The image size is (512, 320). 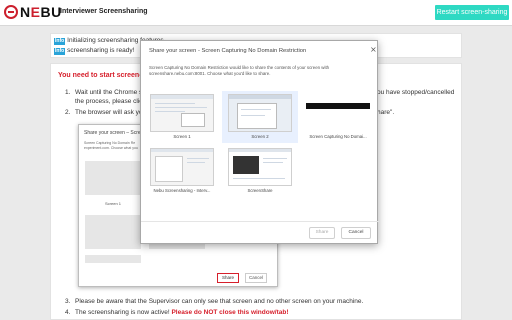 I want to click on cancel-button: Cancel, so click(x=356, y=233).